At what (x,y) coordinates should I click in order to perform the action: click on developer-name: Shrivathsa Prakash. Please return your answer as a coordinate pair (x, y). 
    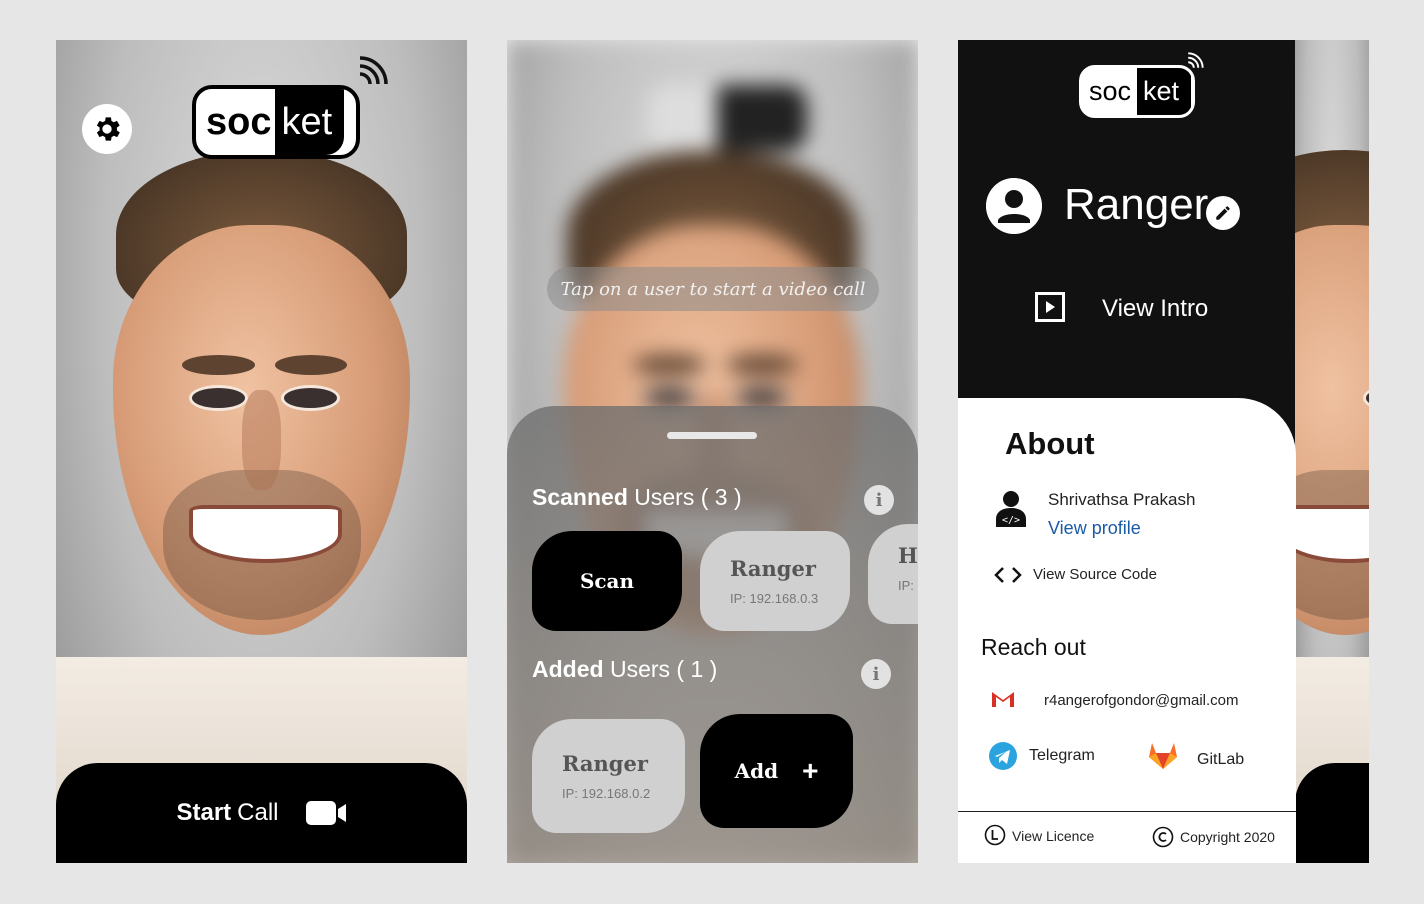
    Looking at the image, I should click on (1122, 499).